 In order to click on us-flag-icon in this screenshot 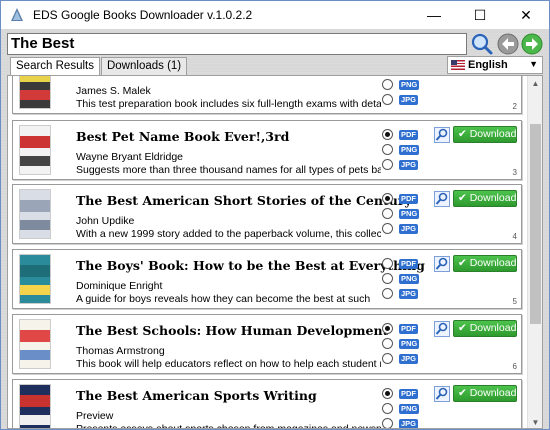, I will do `click(458, 65)`.